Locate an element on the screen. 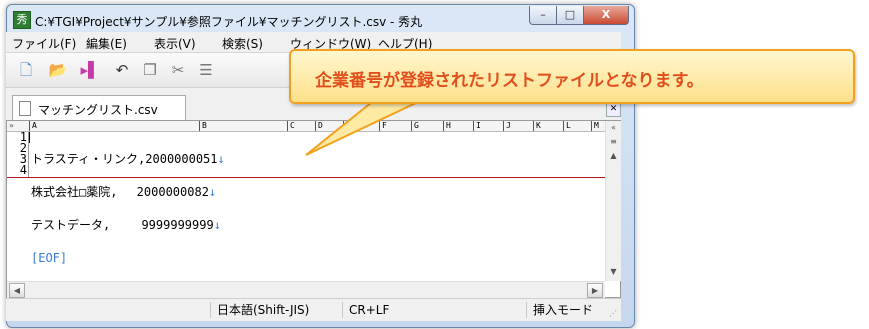 This screenshot has width=869, height=329. ruler-col-j: J is located at coordinates (507, 126).